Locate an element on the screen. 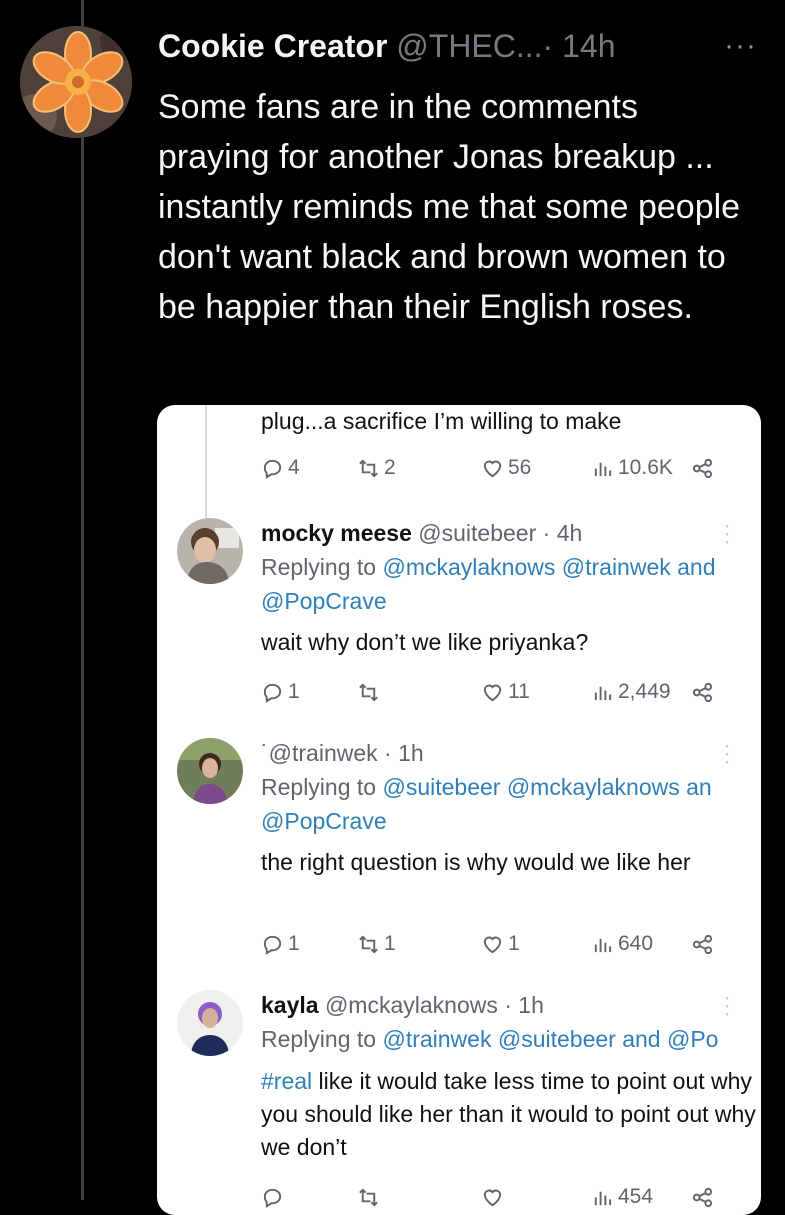 This screenshot has width=785, height=1215. card-thread-line is located at coordinates (206, 462).